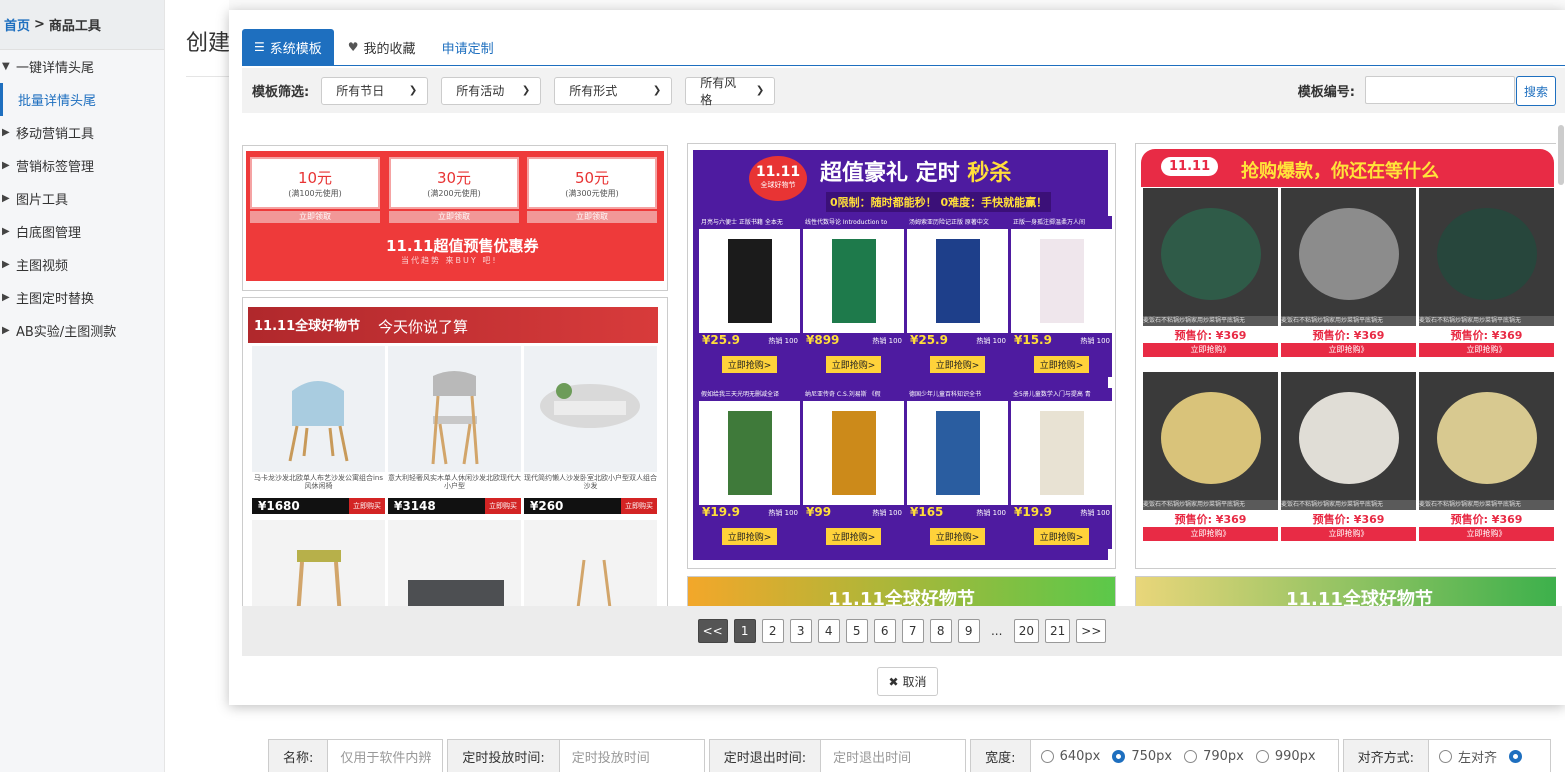 This screenshot has width=1565, height=772. Describe the element at coordinates (828, 631) in the screenshot. I see `page-4: 4` at that location.